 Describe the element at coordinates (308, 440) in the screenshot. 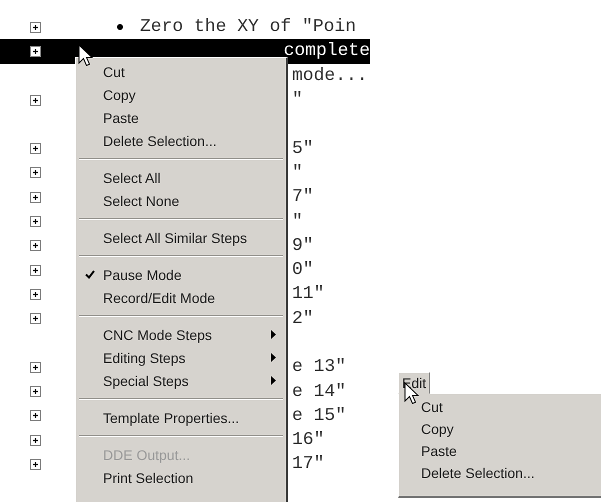

I see `step-text: 16"` at that location.